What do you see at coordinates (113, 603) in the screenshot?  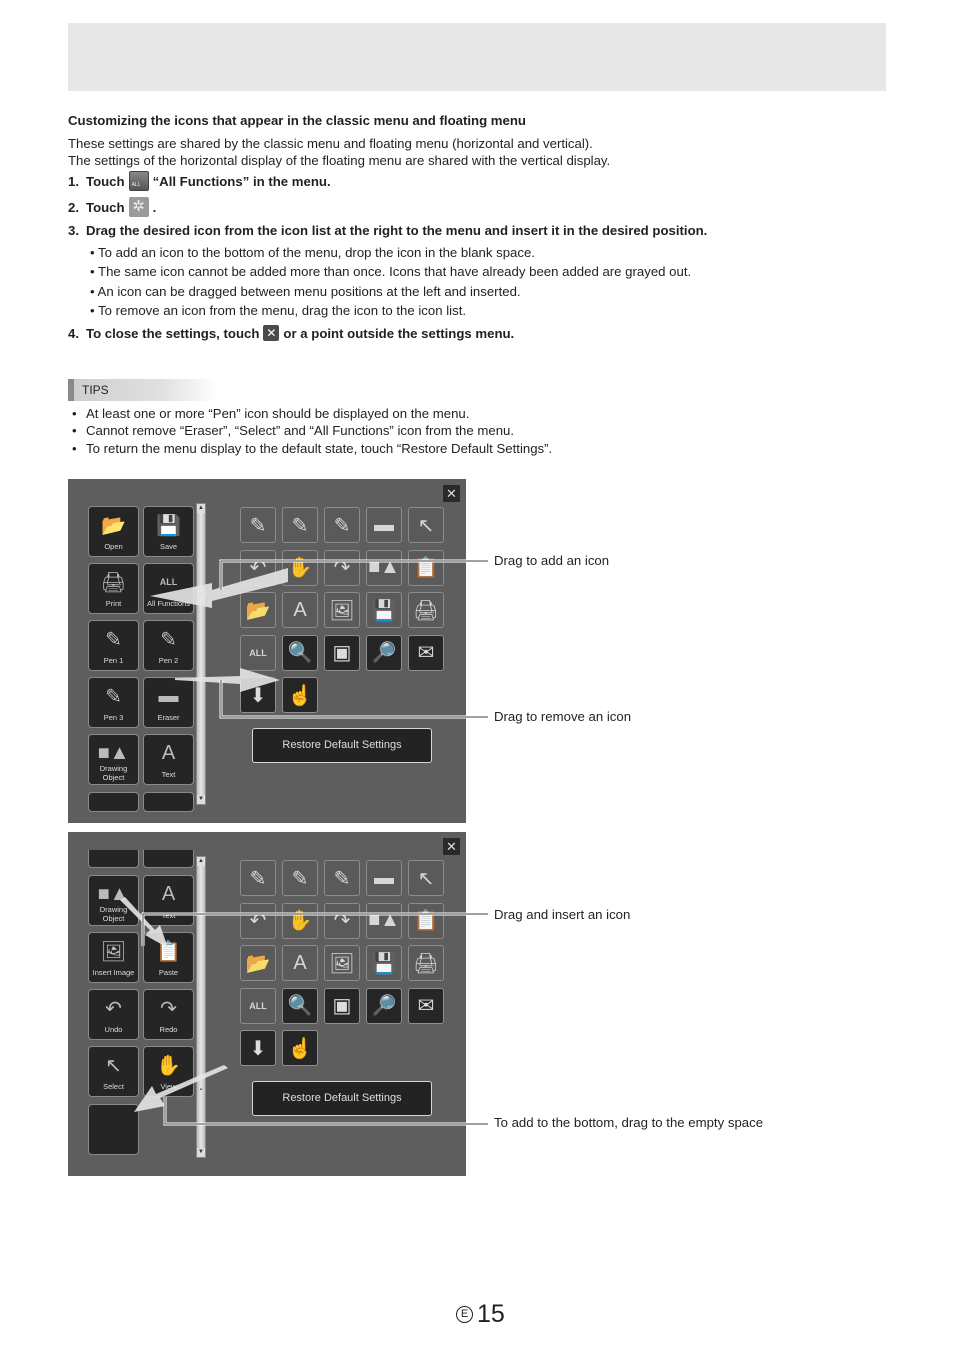 I see `menu-tile-label: Print` at bounding box center [113, 603].